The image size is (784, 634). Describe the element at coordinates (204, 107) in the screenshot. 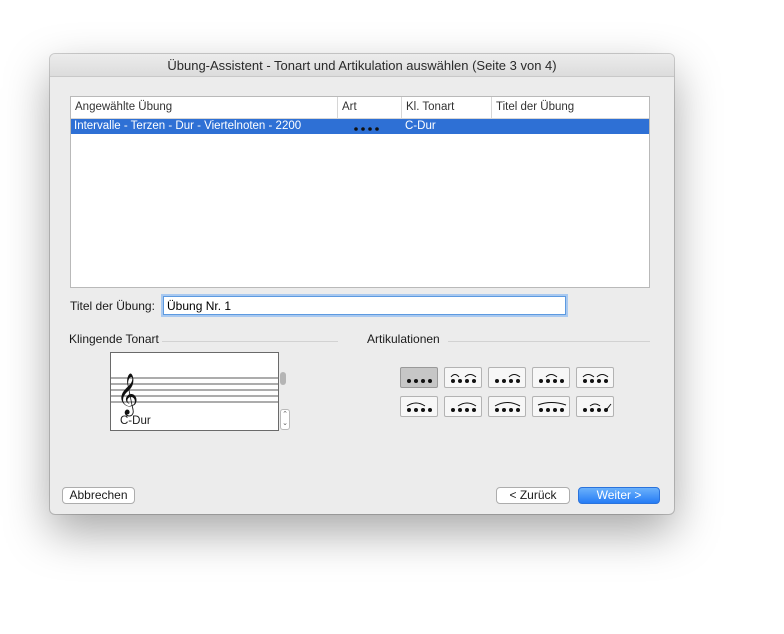

I see `column-header-exercise: Angewählte Übung` at that location.